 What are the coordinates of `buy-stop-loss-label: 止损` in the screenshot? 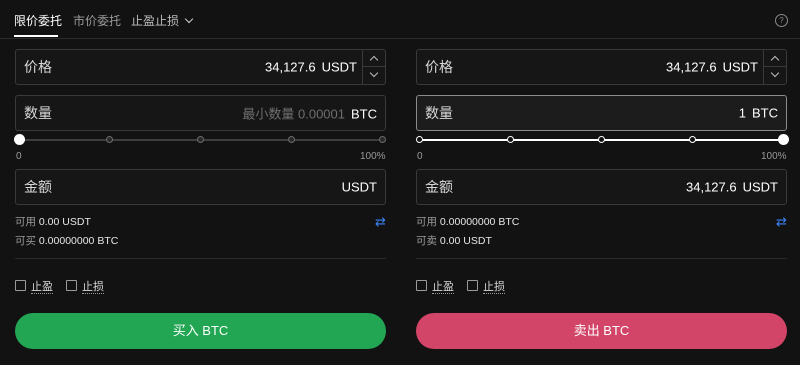 It's located at (93, 287).